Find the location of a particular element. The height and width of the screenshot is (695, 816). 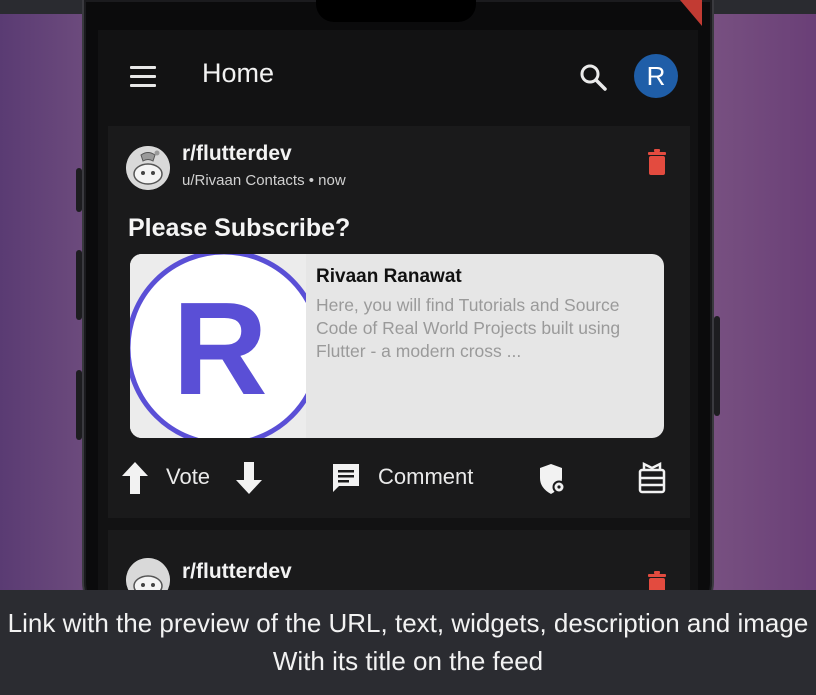

post-meta: u/Rivaan Contacts • now is located at coordinates (264, 180).